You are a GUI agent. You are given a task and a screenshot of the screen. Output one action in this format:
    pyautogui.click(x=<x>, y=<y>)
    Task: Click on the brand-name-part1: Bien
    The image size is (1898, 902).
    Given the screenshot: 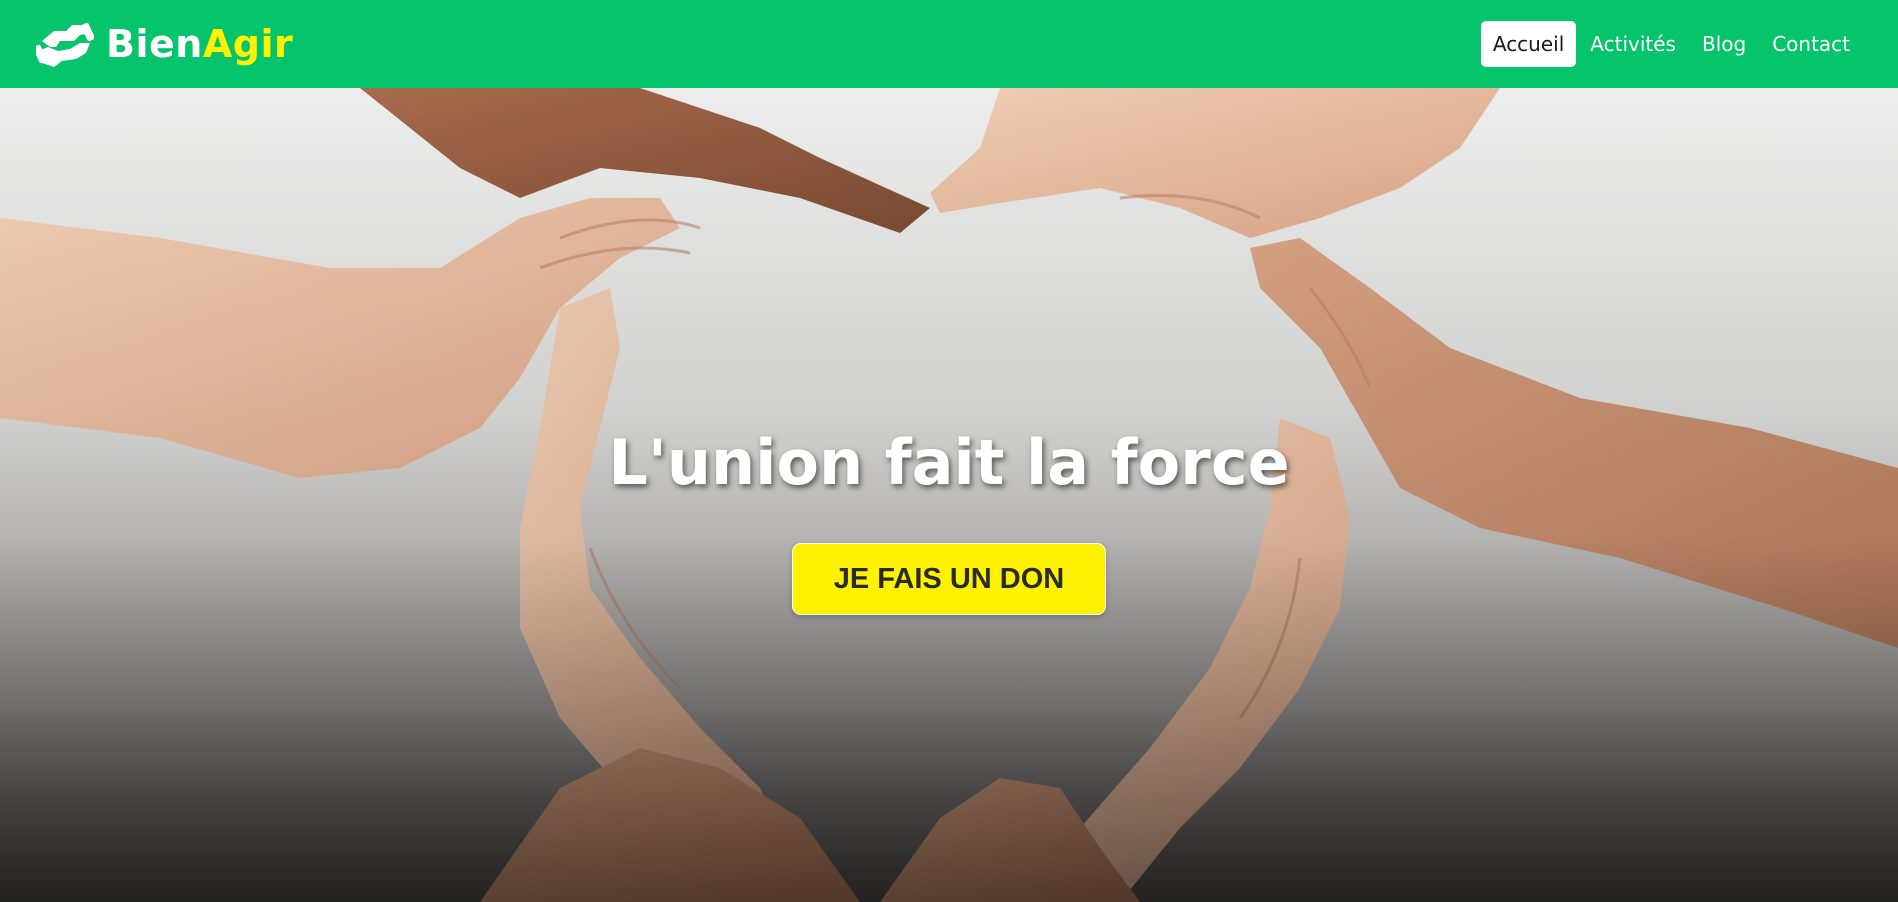 What is the action you would take?
    pyautogui.click(x=154, y=44)
    